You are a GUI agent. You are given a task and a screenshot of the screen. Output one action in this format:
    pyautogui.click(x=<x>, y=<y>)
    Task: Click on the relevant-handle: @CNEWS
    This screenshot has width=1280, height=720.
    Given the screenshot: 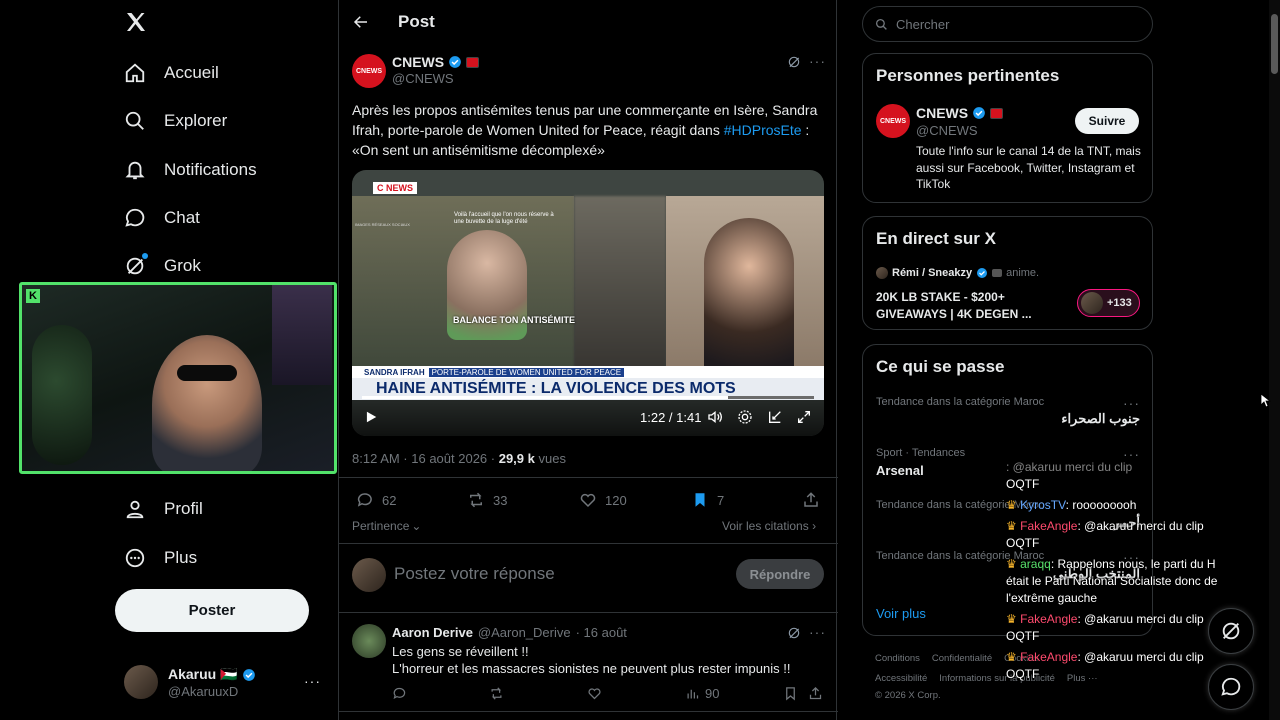 What is the action you would take?
    pyautogui.click(x=947, y=130)
    